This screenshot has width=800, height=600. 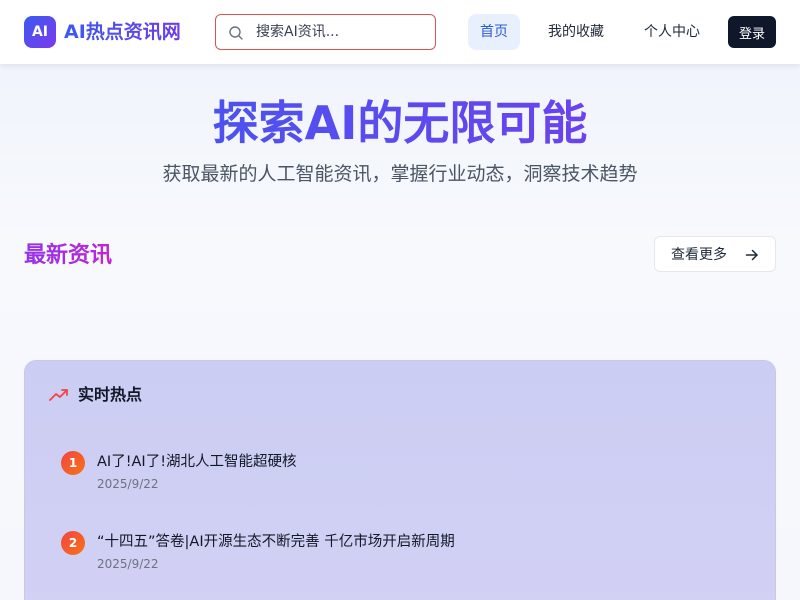 What do you see at coordinates (494, 32) in the screenshot?
I see `nav-home: 首页` at bounding box center [494, 32].